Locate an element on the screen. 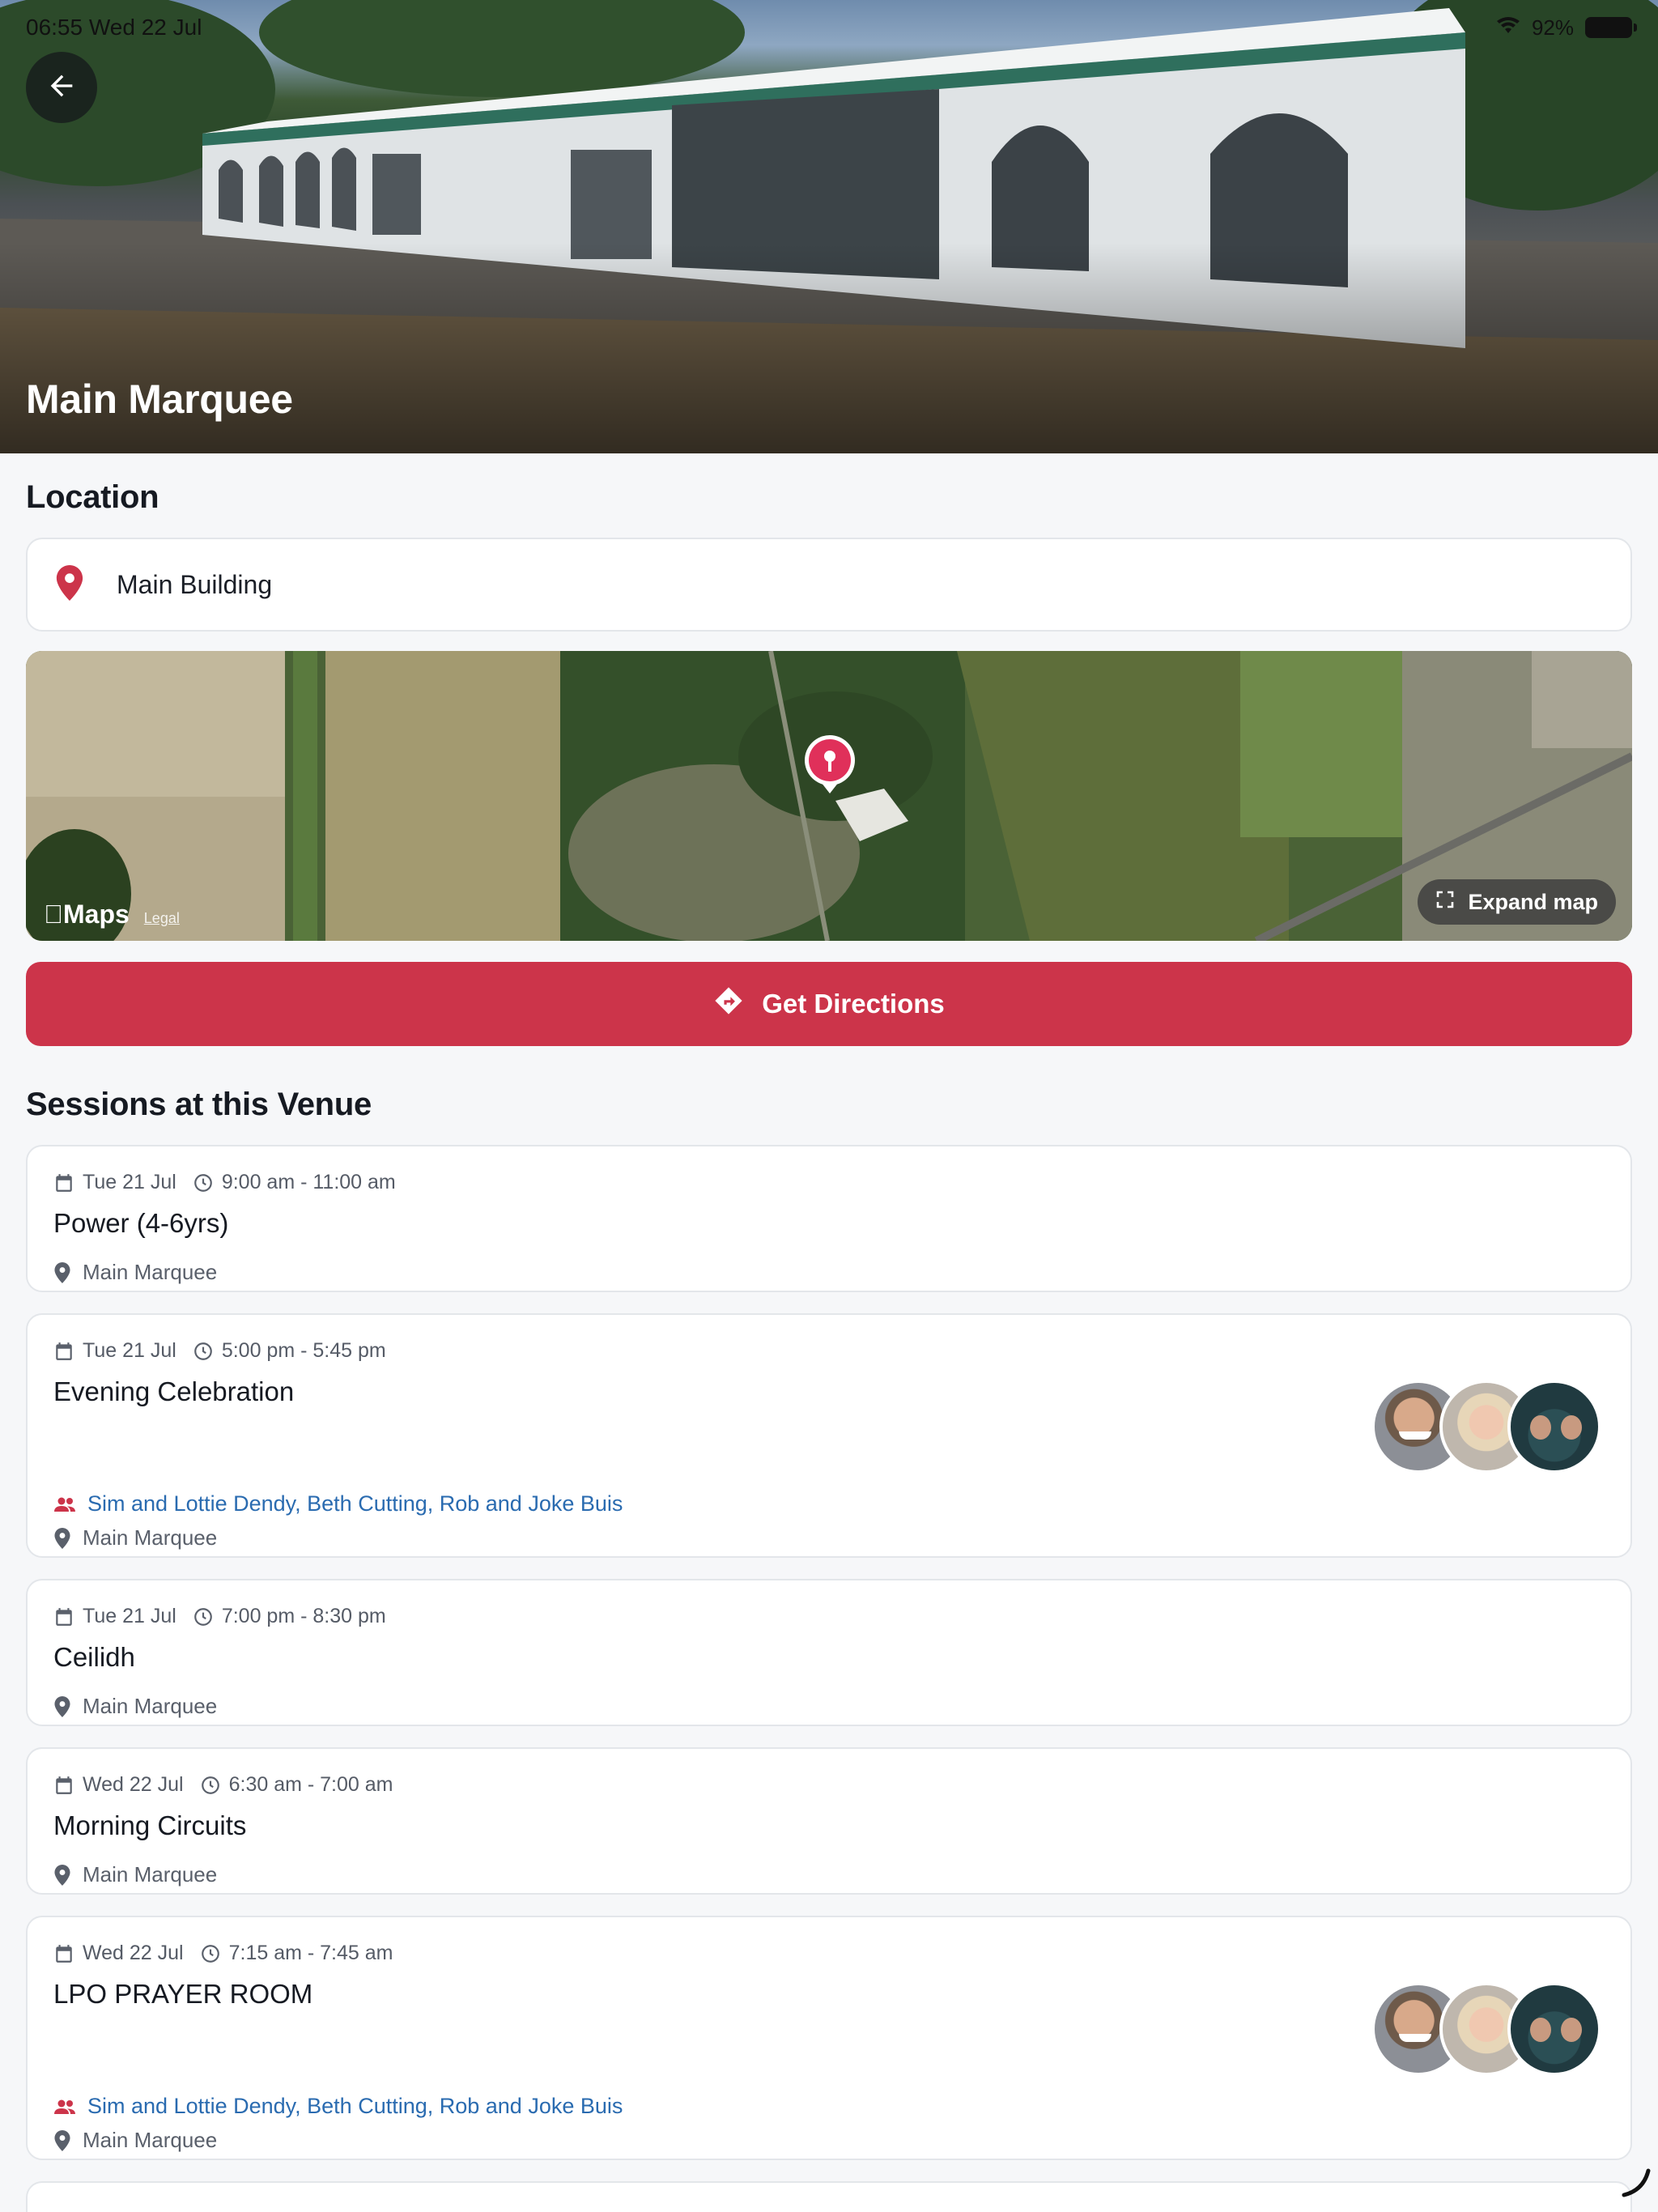 The width and height of the screenshot is (1658, 2212). session-title: Ceilidh is located at coordinates (94, 1657).